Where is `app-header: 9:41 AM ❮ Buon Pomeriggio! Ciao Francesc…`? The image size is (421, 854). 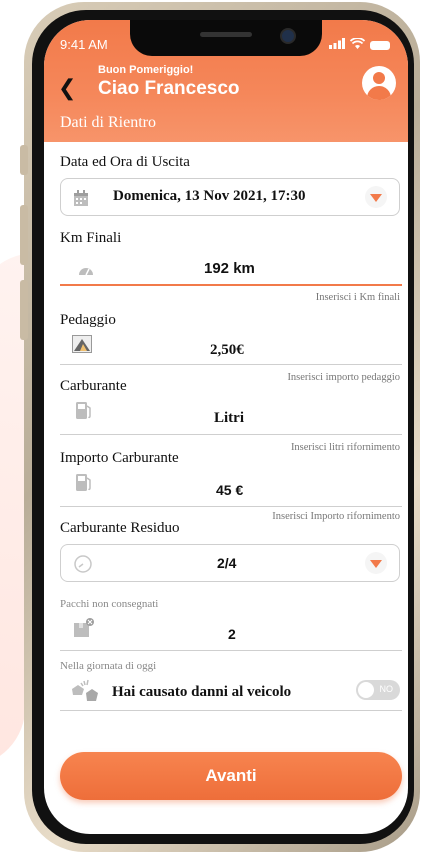 app-header: 9:41 AM ❮ Buon Pomeriggio! Ciao Francesc… is located at coordinates (226, 81).